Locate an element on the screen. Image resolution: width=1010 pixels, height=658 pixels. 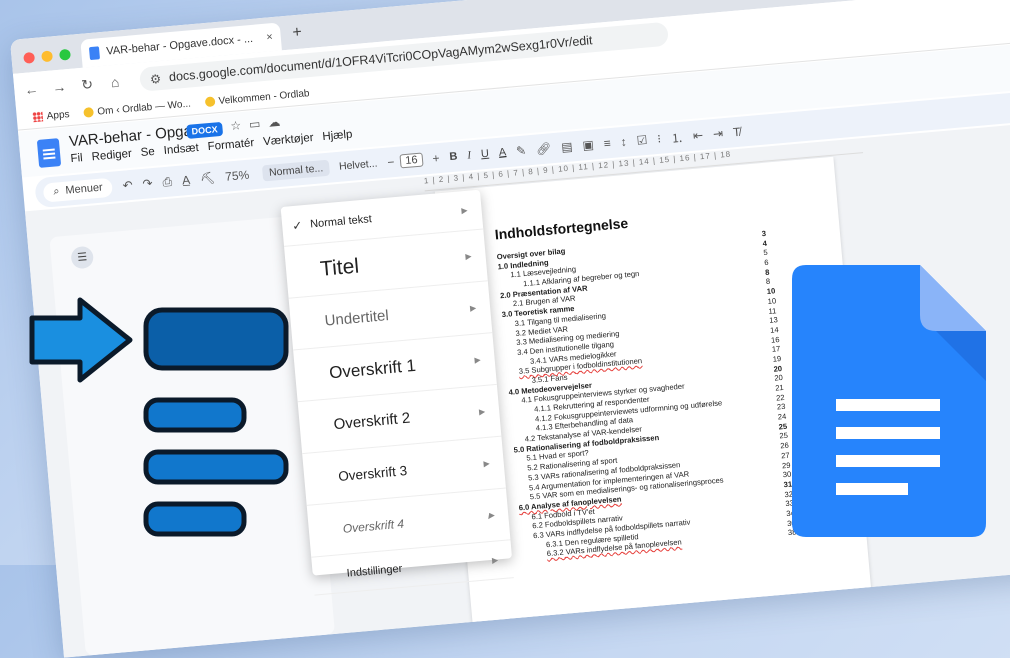
new-tab-button: + is located at coordinates (297, 33).